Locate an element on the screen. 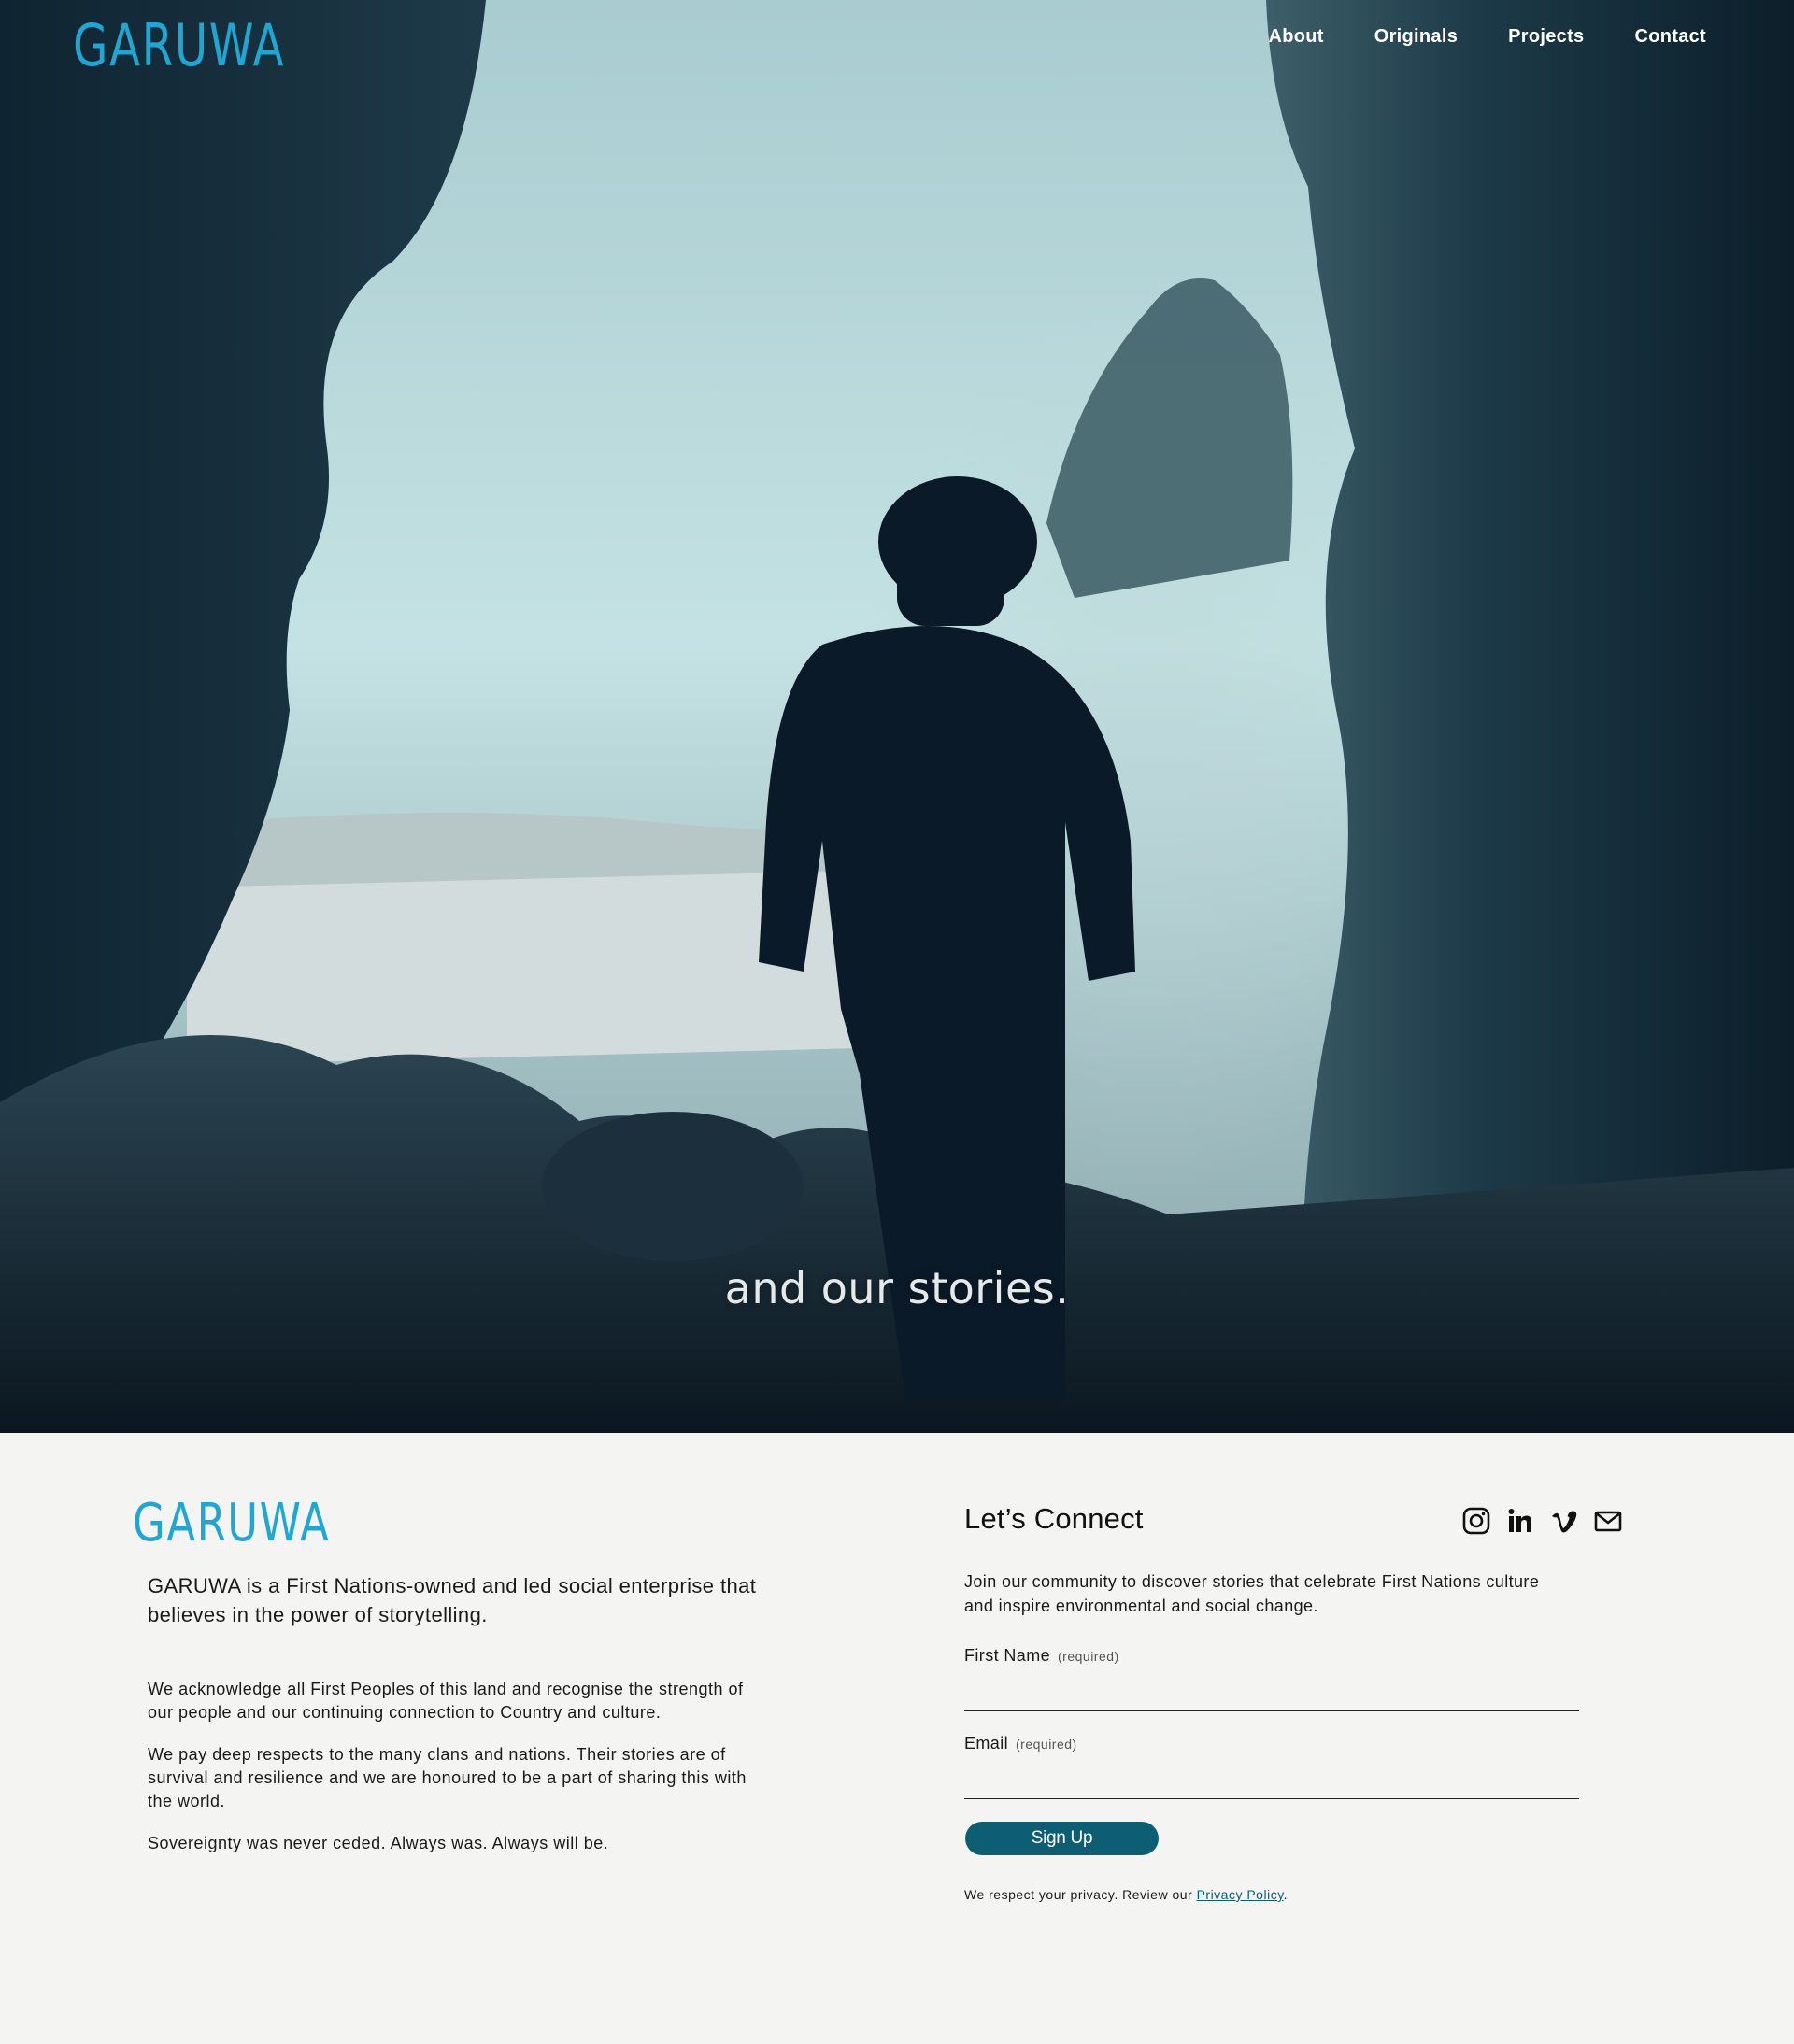 The width and height of the screenshot is (1794, 2044). first-name-label: First Name is located at coordinates (1007, 1655).